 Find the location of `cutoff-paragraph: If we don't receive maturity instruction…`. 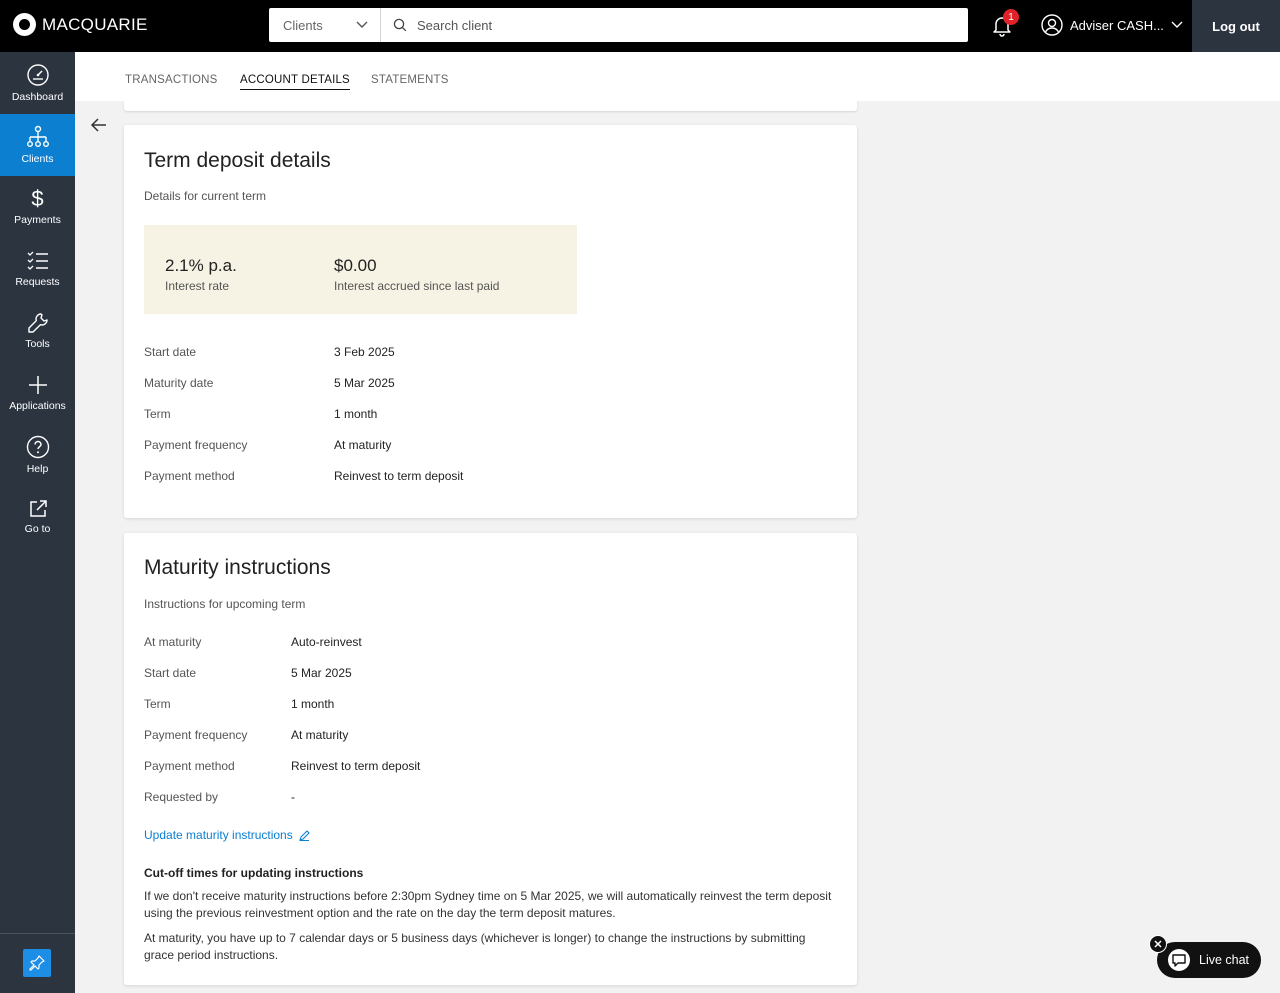

cutoff-paragraph: If we don't receive maturity instruction… is located at coordinates (488, 904).